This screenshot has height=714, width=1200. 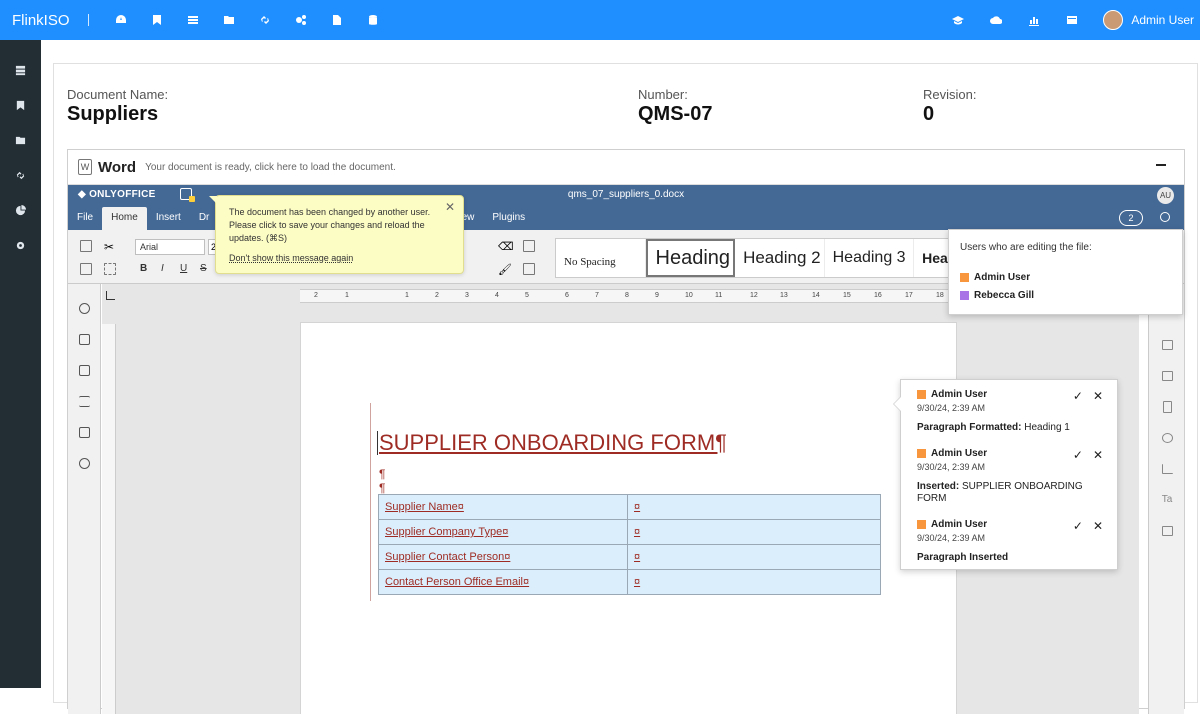 What do you see at coordinates (84, 401) in the screenshot?
I see `navigation-icon` at bounding box center [84, 401].